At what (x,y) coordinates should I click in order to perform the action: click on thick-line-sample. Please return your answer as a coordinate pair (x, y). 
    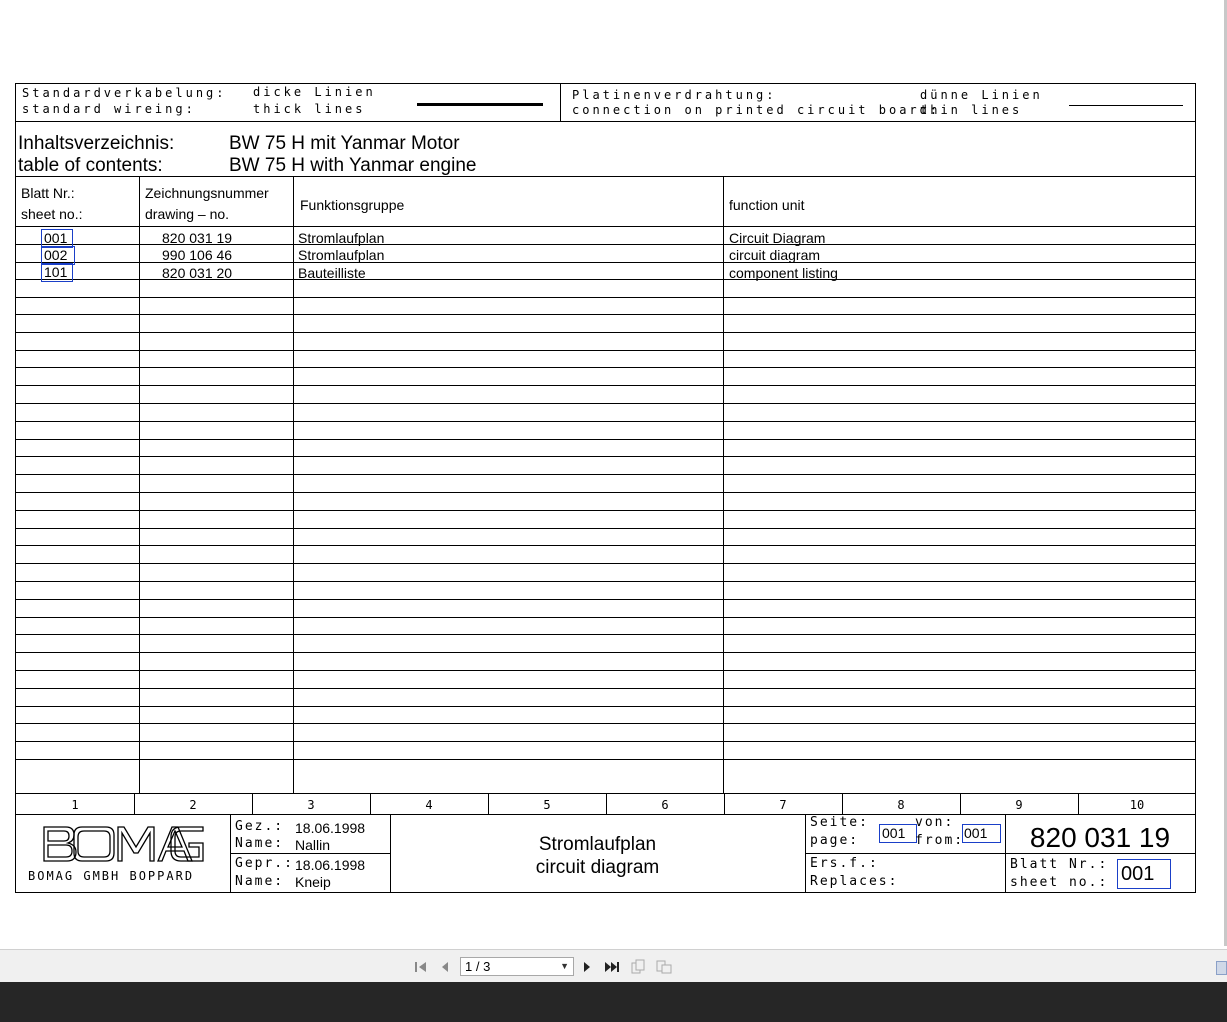
    Looking at the image, I should click on (480, 104).